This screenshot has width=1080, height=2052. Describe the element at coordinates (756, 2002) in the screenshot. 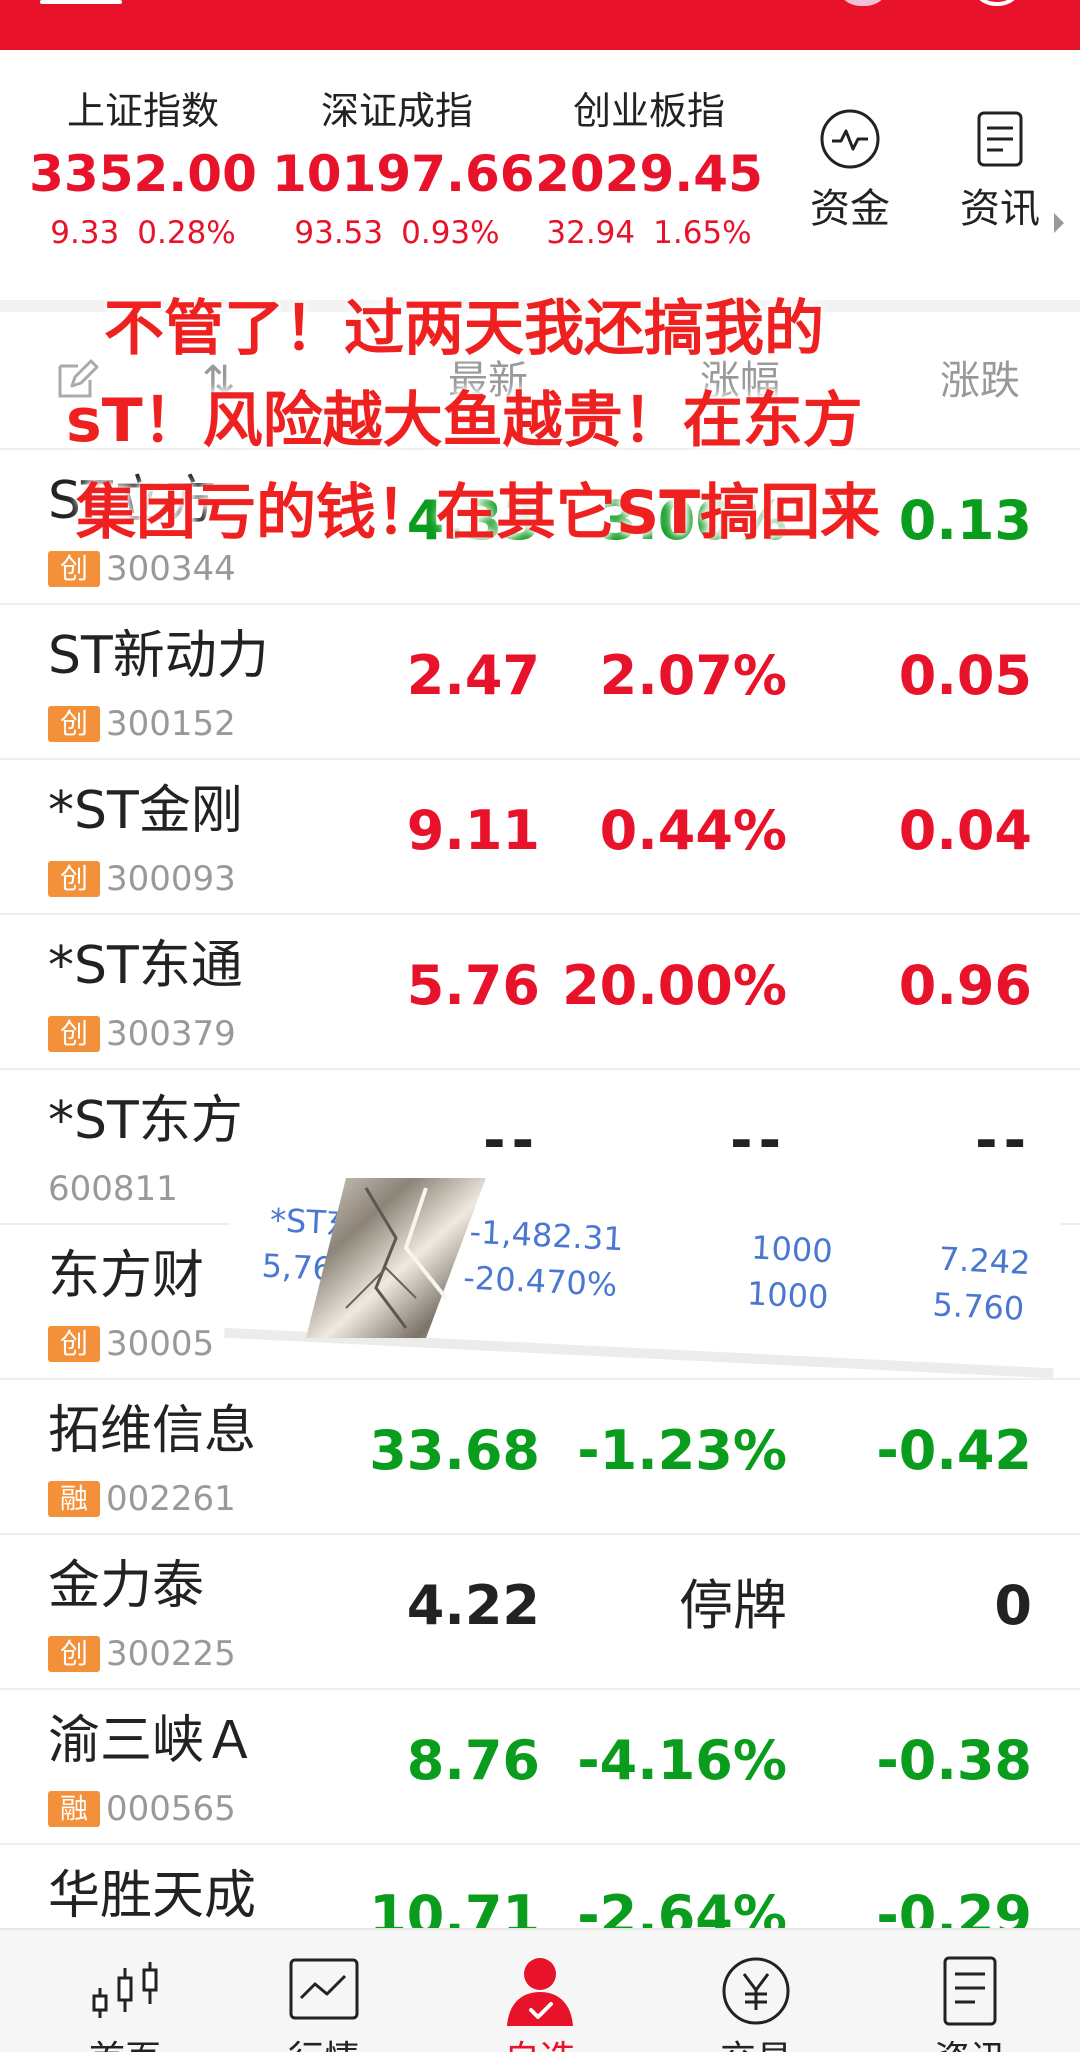

I see `nav-trade: 交易` at that location.